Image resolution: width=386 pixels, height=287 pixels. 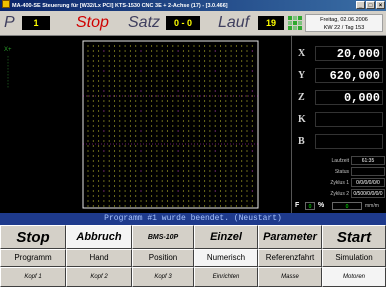 What do you see at coordinates (301, 141) in the screenshot?
I see `axis-label: B` at bounding box center [301, 141].